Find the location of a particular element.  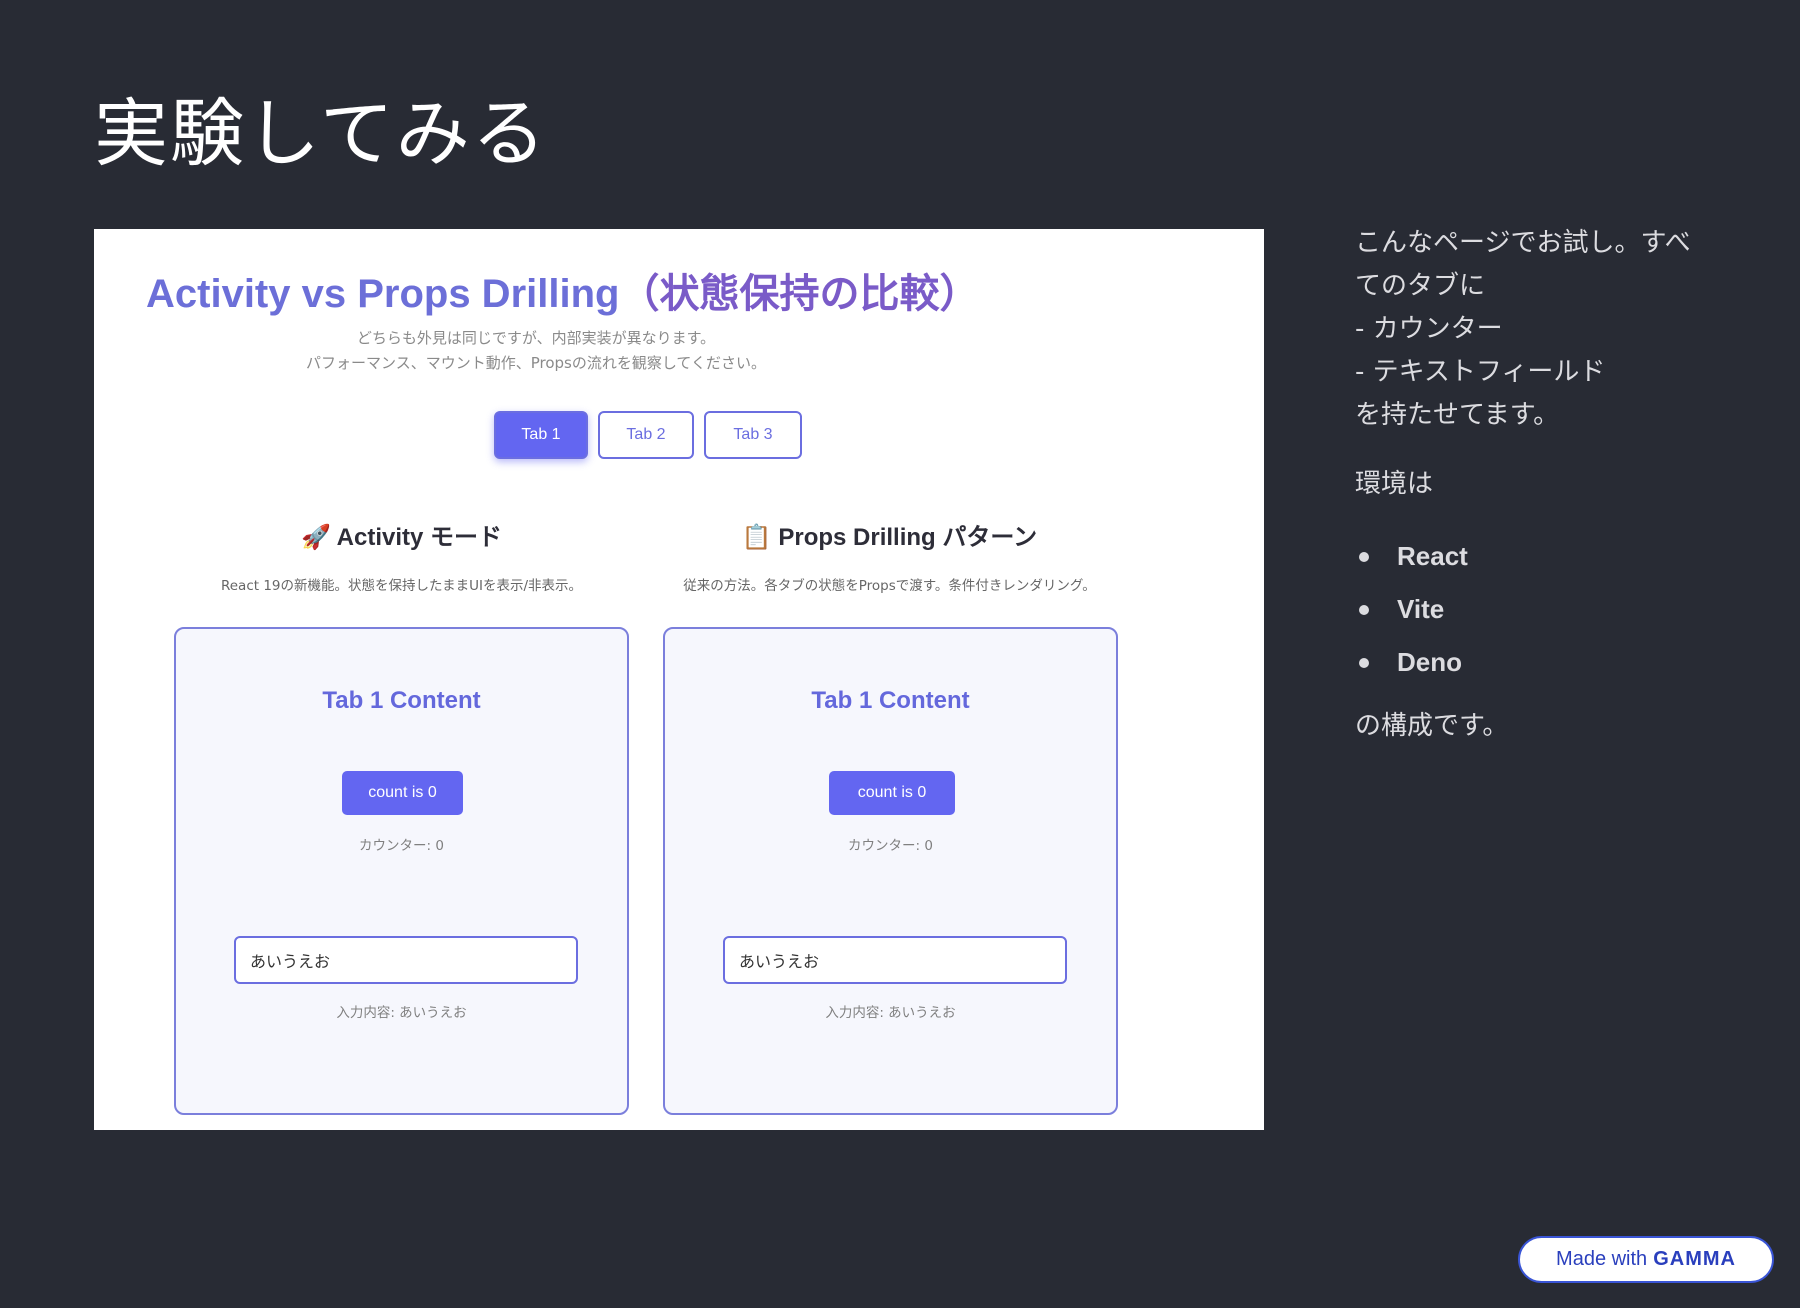

made-with-gamma-badge: Made with GAMMA is located at coordinates (1646, 1259).